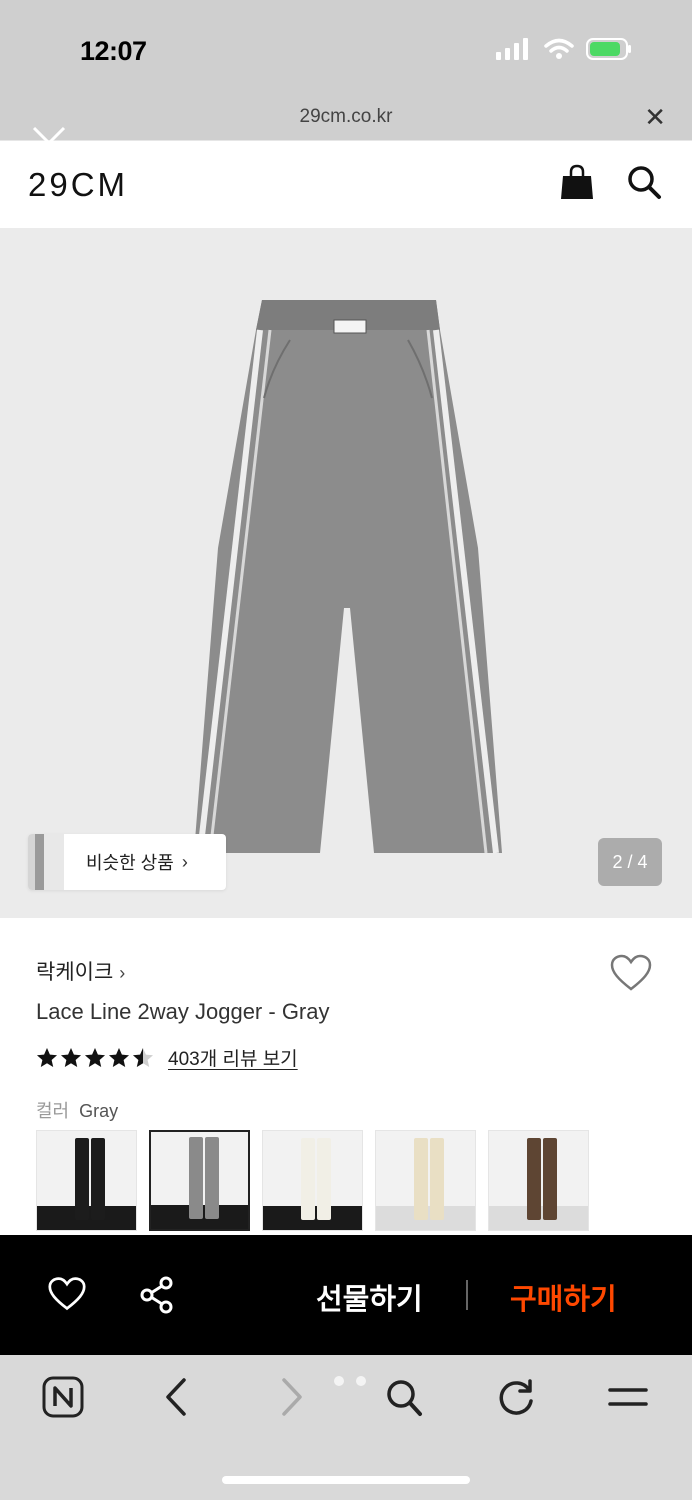 This screenshot has height=1500, width=692. I want to click on rating-row: 403개 리뷰 보기, so click(167, 1057).